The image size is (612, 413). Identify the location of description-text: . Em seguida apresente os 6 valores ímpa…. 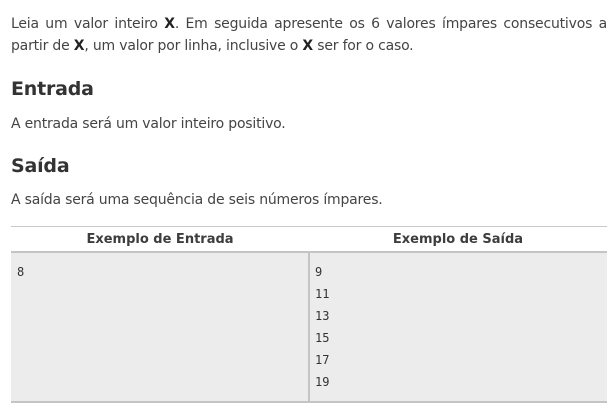
(390, 24).